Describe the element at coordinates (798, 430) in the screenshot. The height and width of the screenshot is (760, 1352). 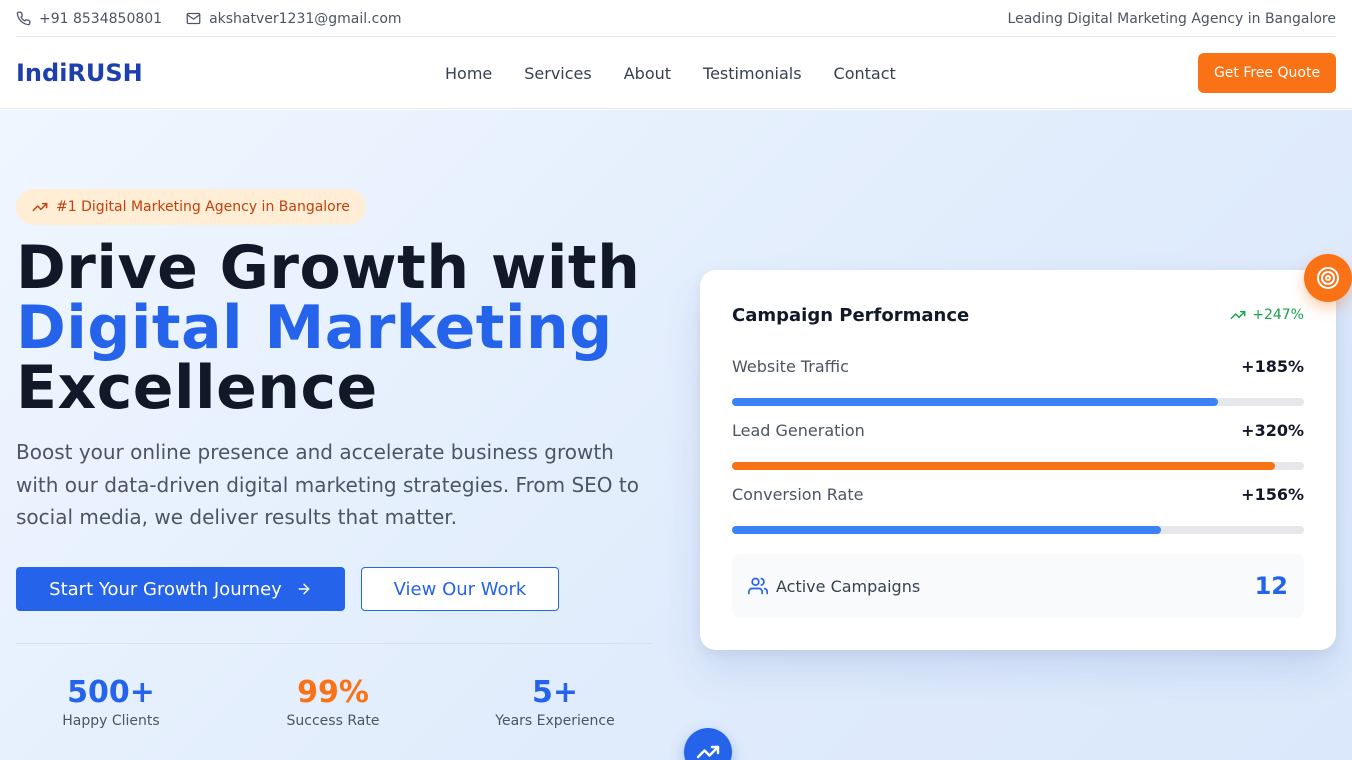
I see `metric-name: Lead Generation` at that location.